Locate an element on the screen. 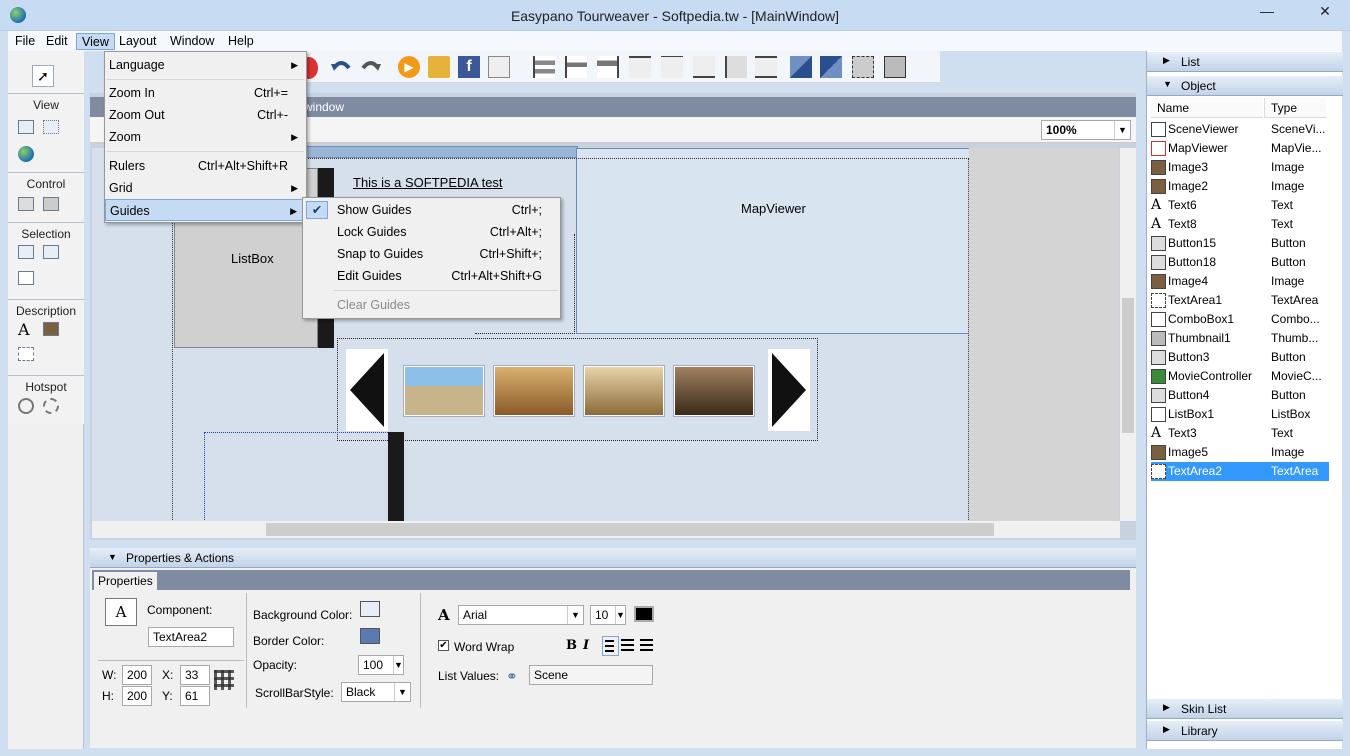  menu-help: Help is located at coordinates (241, 41).